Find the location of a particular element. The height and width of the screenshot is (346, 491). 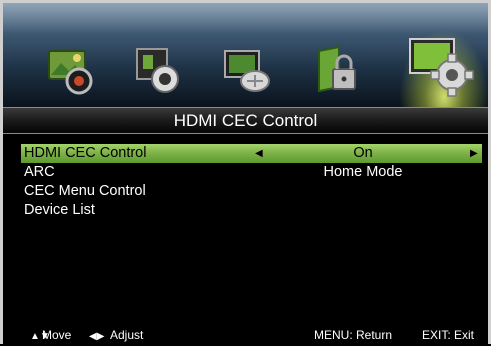

menu-item-value: Home Mode is located at coordinates (363, 172).